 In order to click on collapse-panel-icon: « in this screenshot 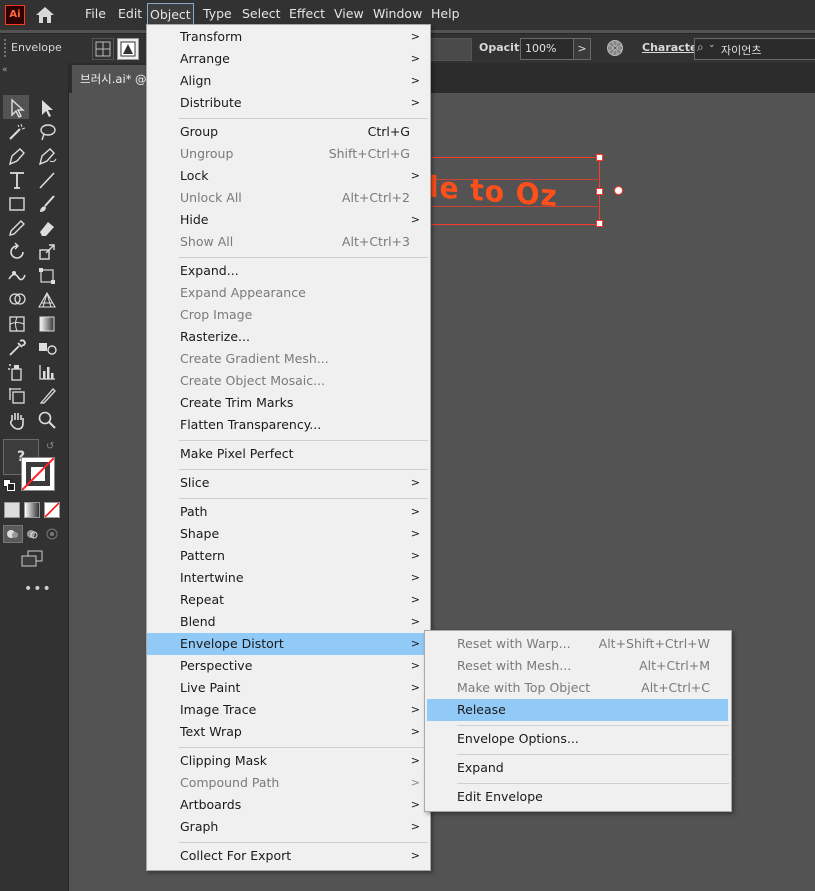, I will do `click(5, 70)`.